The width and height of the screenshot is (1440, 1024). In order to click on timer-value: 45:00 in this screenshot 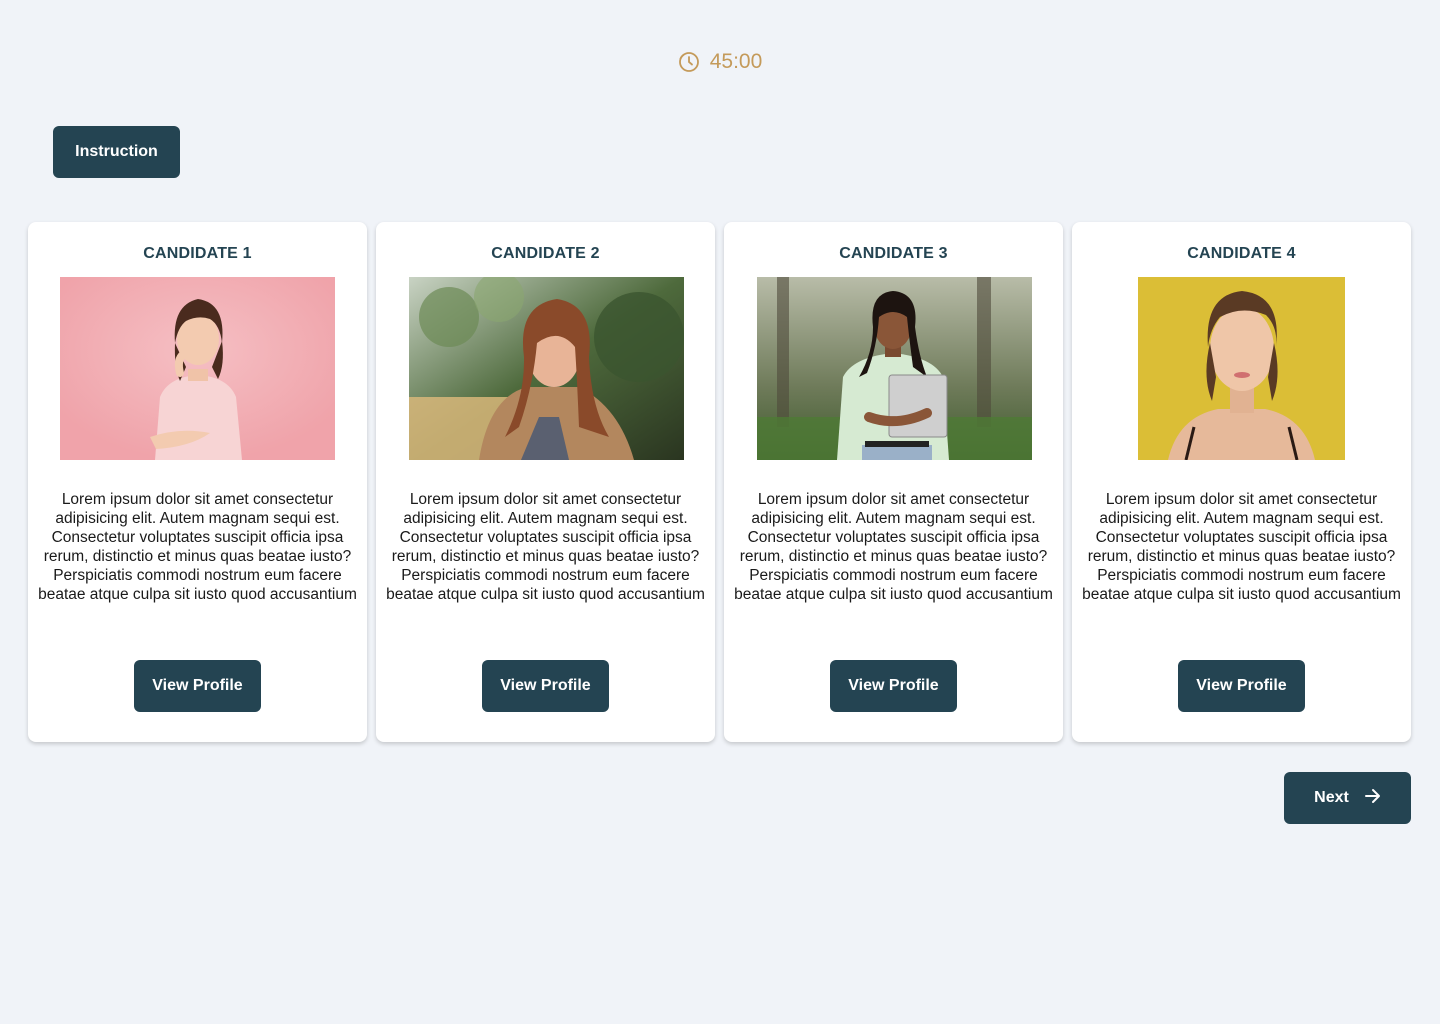, I will do `click(736, 61)`.